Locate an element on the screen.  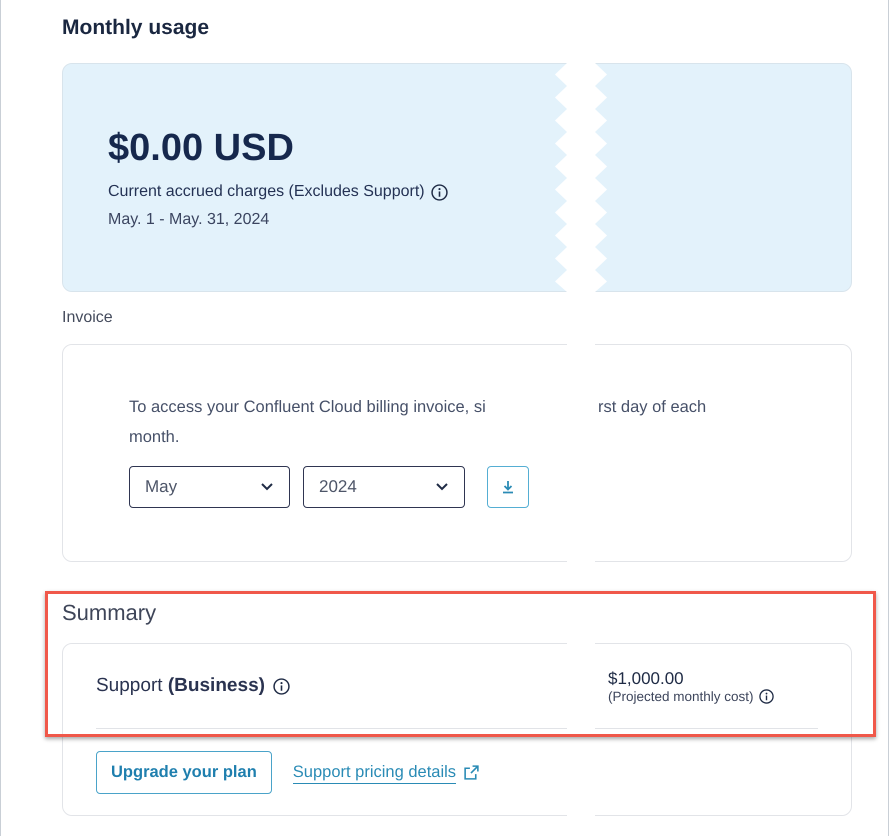
accrued-amount: $0.00 USD is located at coordinates (201, 148).